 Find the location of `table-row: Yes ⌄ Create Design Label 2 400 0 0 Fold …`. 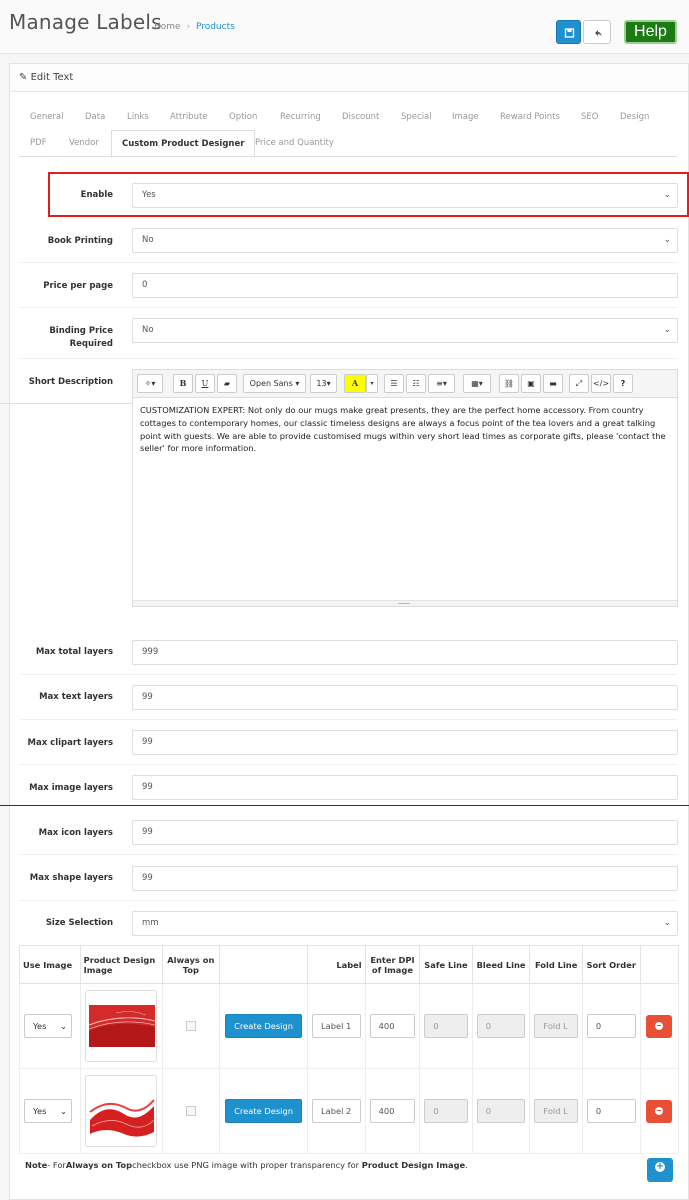

table-row: Yes ⌄ Create Design Label 2 400 0 0 Fold … is located at coordinates (349, 1111).